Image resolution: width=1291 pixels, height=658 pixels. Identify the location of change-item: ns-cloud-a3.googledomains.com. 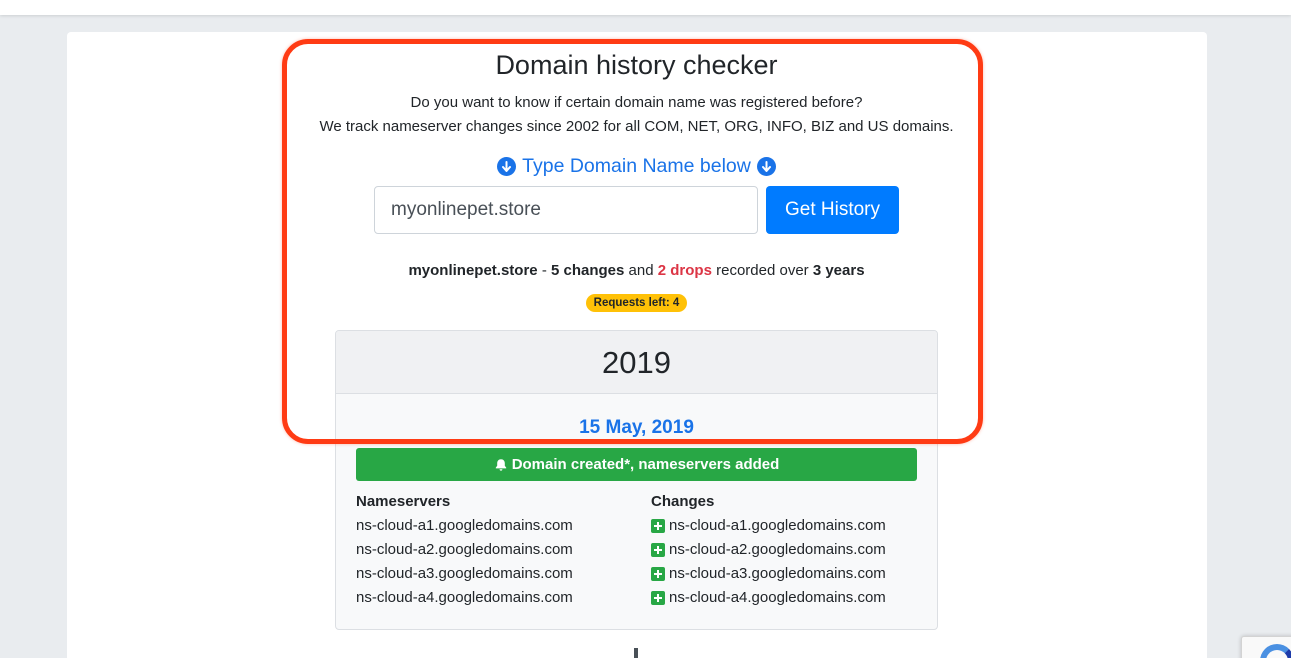
(768, 577).